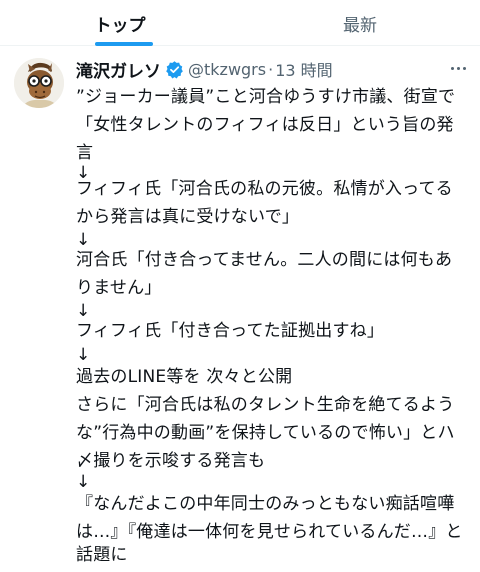 The width and height of the screenshot is (480, 572). I want to click on tweet-text-line: ”ジョーカー議員”こと河合ゆうすけ市議、街宣で, so click(266, 97).